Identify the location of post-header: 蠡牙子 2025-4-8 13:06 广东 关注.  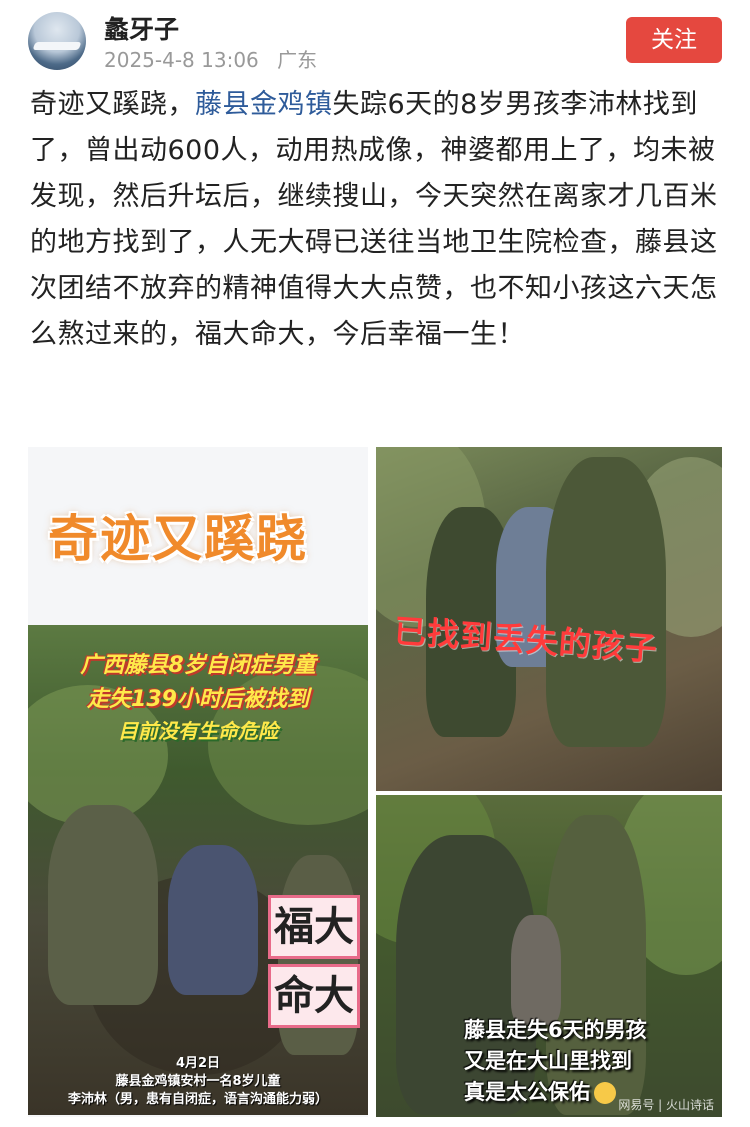
(375, 40).